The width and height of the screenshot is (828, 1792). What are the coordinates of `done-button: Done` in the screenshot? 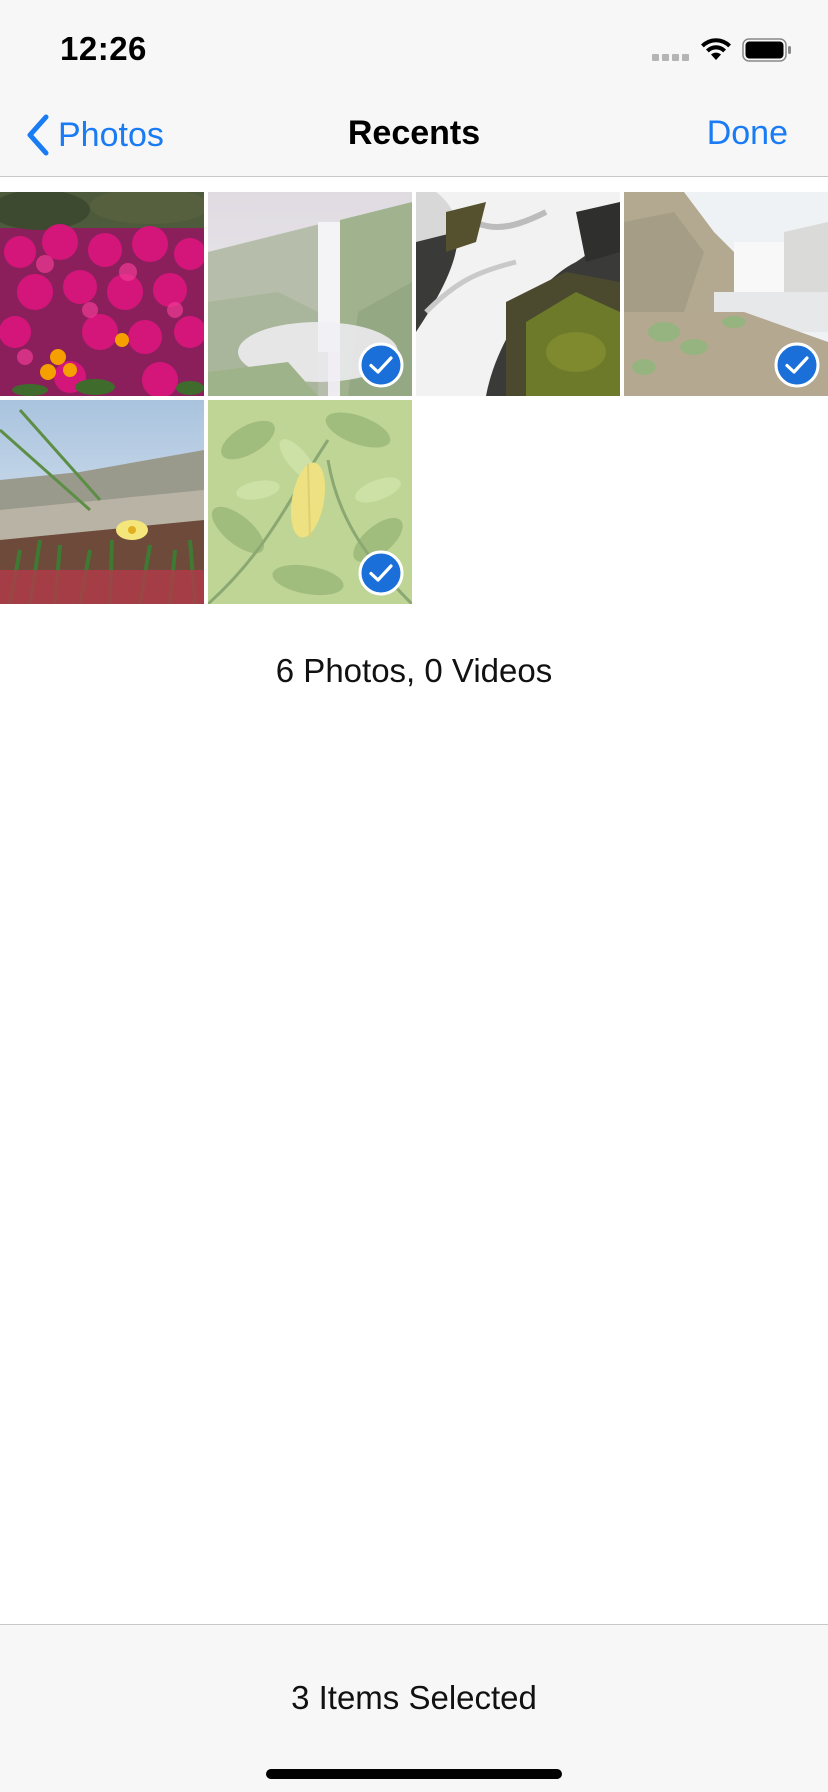 It's located at (747, 133).